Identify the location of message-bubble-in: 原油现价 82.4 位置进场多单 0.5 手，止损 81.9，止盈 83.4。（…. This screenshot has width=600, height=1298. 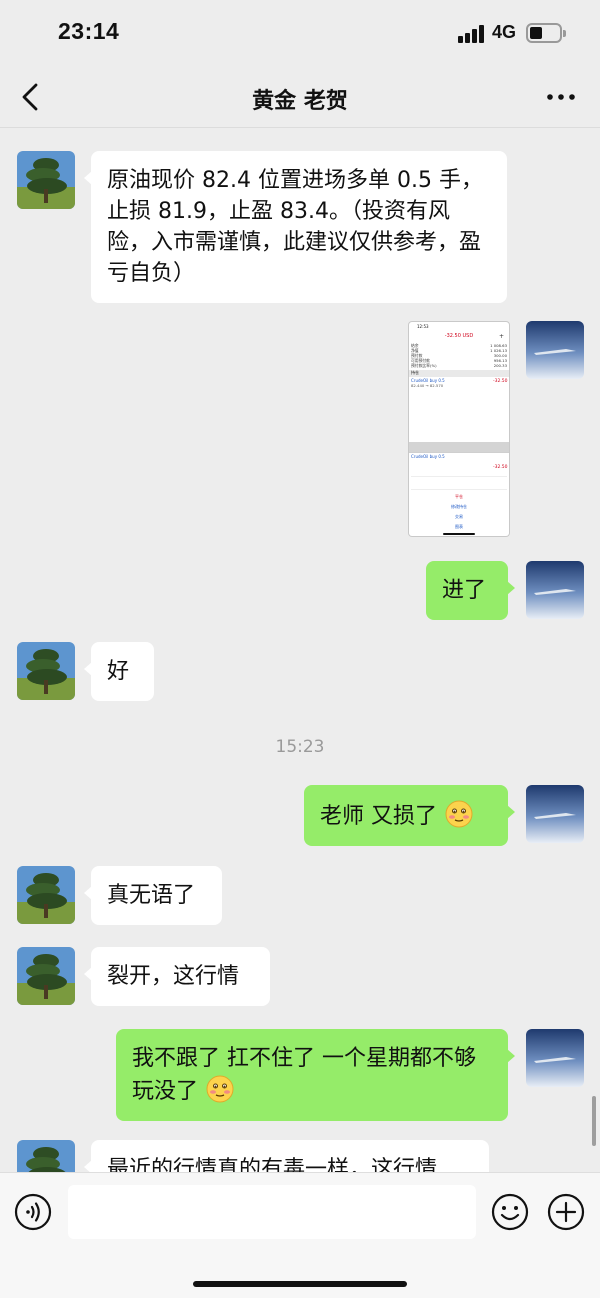
(295, 227).